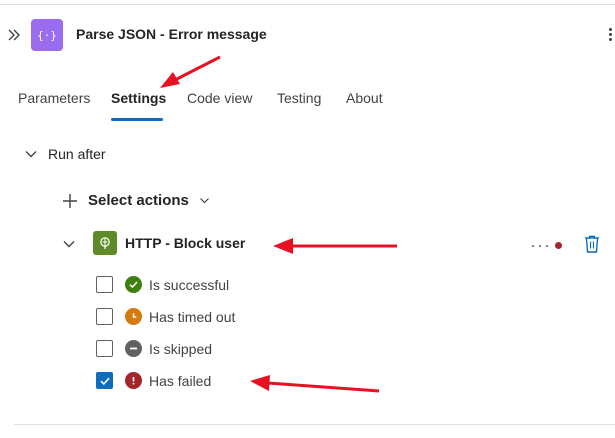 This screenshot has height=438, width=615. I want to click on tab-testing: Testing, so click(299, 98).